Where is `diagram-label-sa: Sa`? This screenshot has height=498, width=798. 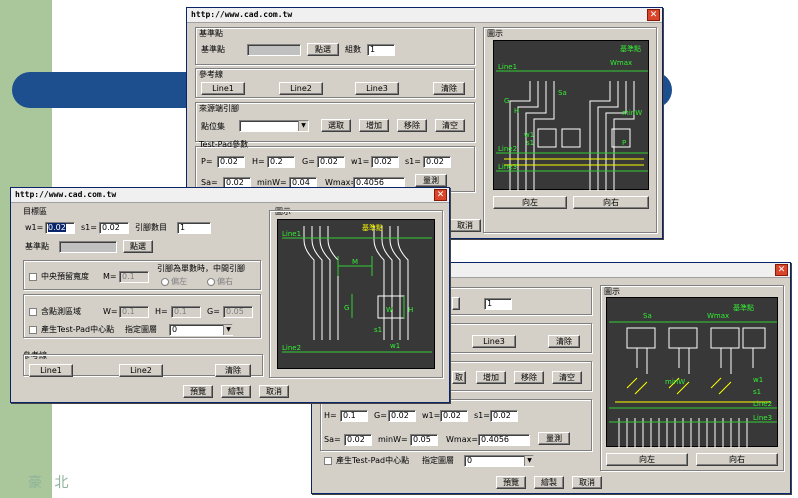 diagram-label-sa: Sa is located at coordinates (647, 316).